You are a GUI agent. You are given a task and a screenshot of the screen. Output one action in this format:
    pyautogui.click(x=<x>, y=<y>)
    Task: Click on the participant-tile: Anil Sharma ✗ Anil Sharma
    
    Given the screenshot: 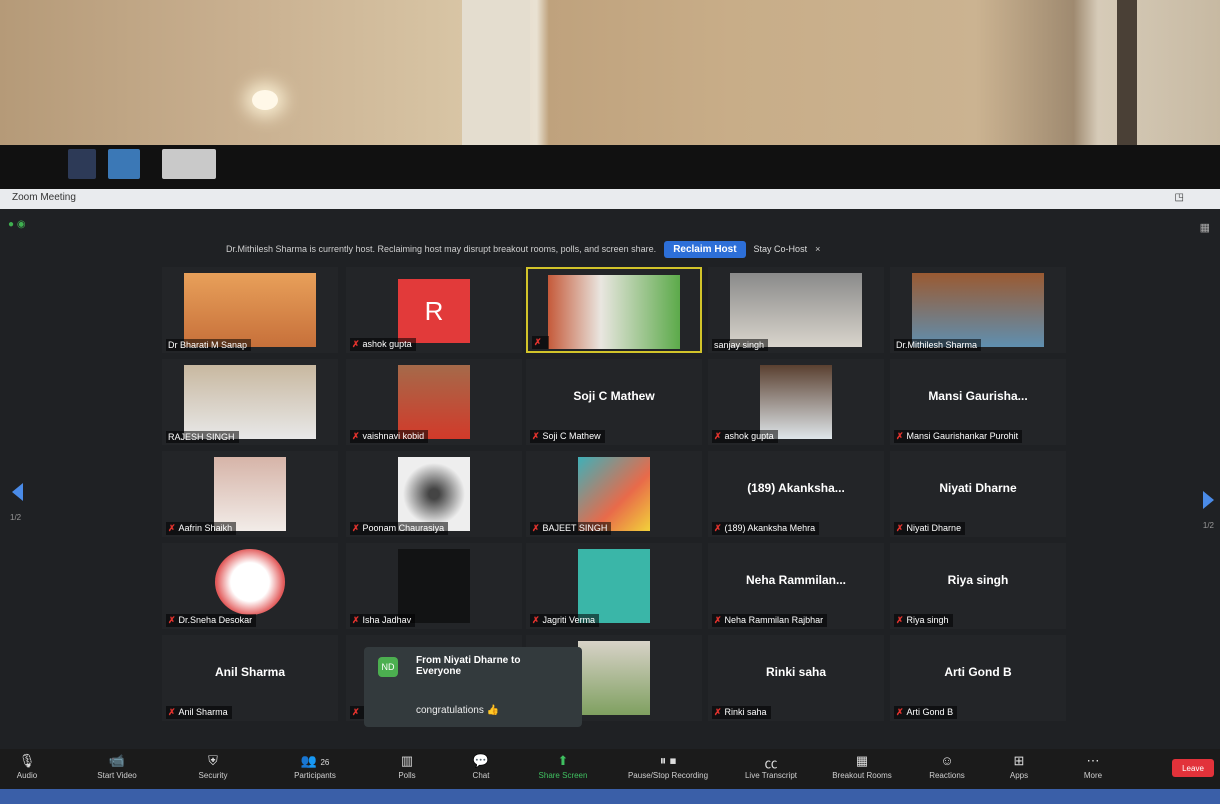 What is the action you would take?
    pyautogui.click(x=250, y=678)
    